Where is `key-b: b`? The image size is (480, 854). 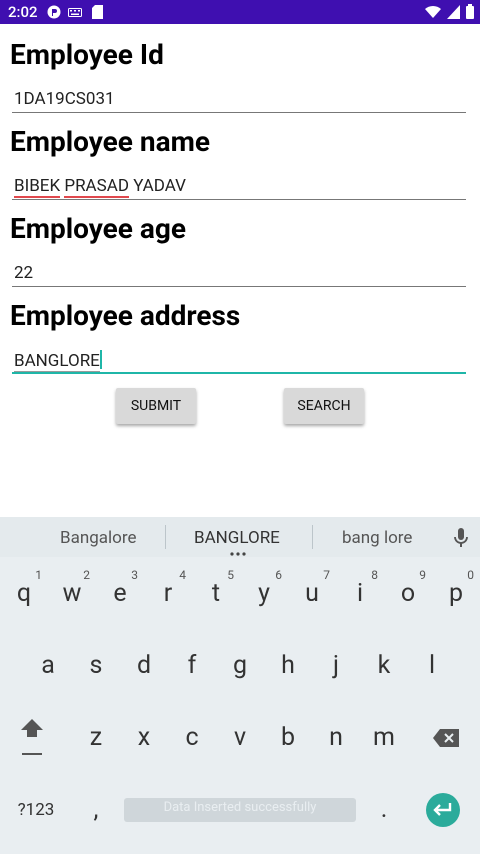 key-b: b is located at coordinates (288, 738).